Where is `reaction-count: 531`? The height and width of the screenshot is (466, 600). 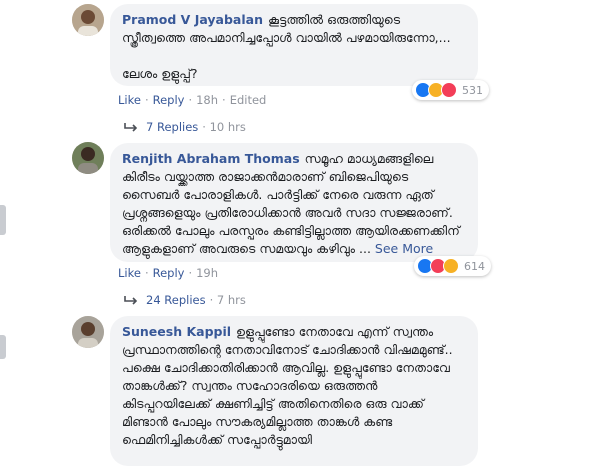
reaction-count: 531 is located at coordinates (472, 90).